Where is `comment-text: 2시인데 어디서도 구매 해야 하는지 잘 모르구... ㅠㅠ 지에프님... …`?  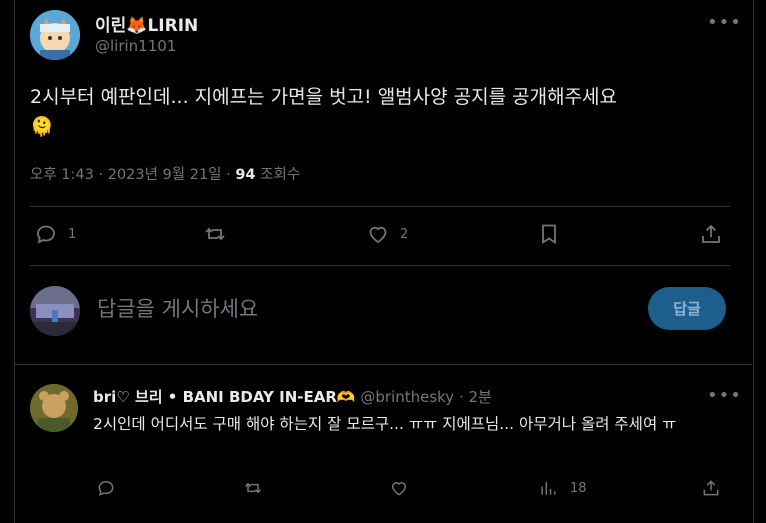
comment-text: 2시인데 어디서도 구매 해야 하는지 잘 모르구... ㅠㅠ 지에프님... … is located at coordinates (385, 424).